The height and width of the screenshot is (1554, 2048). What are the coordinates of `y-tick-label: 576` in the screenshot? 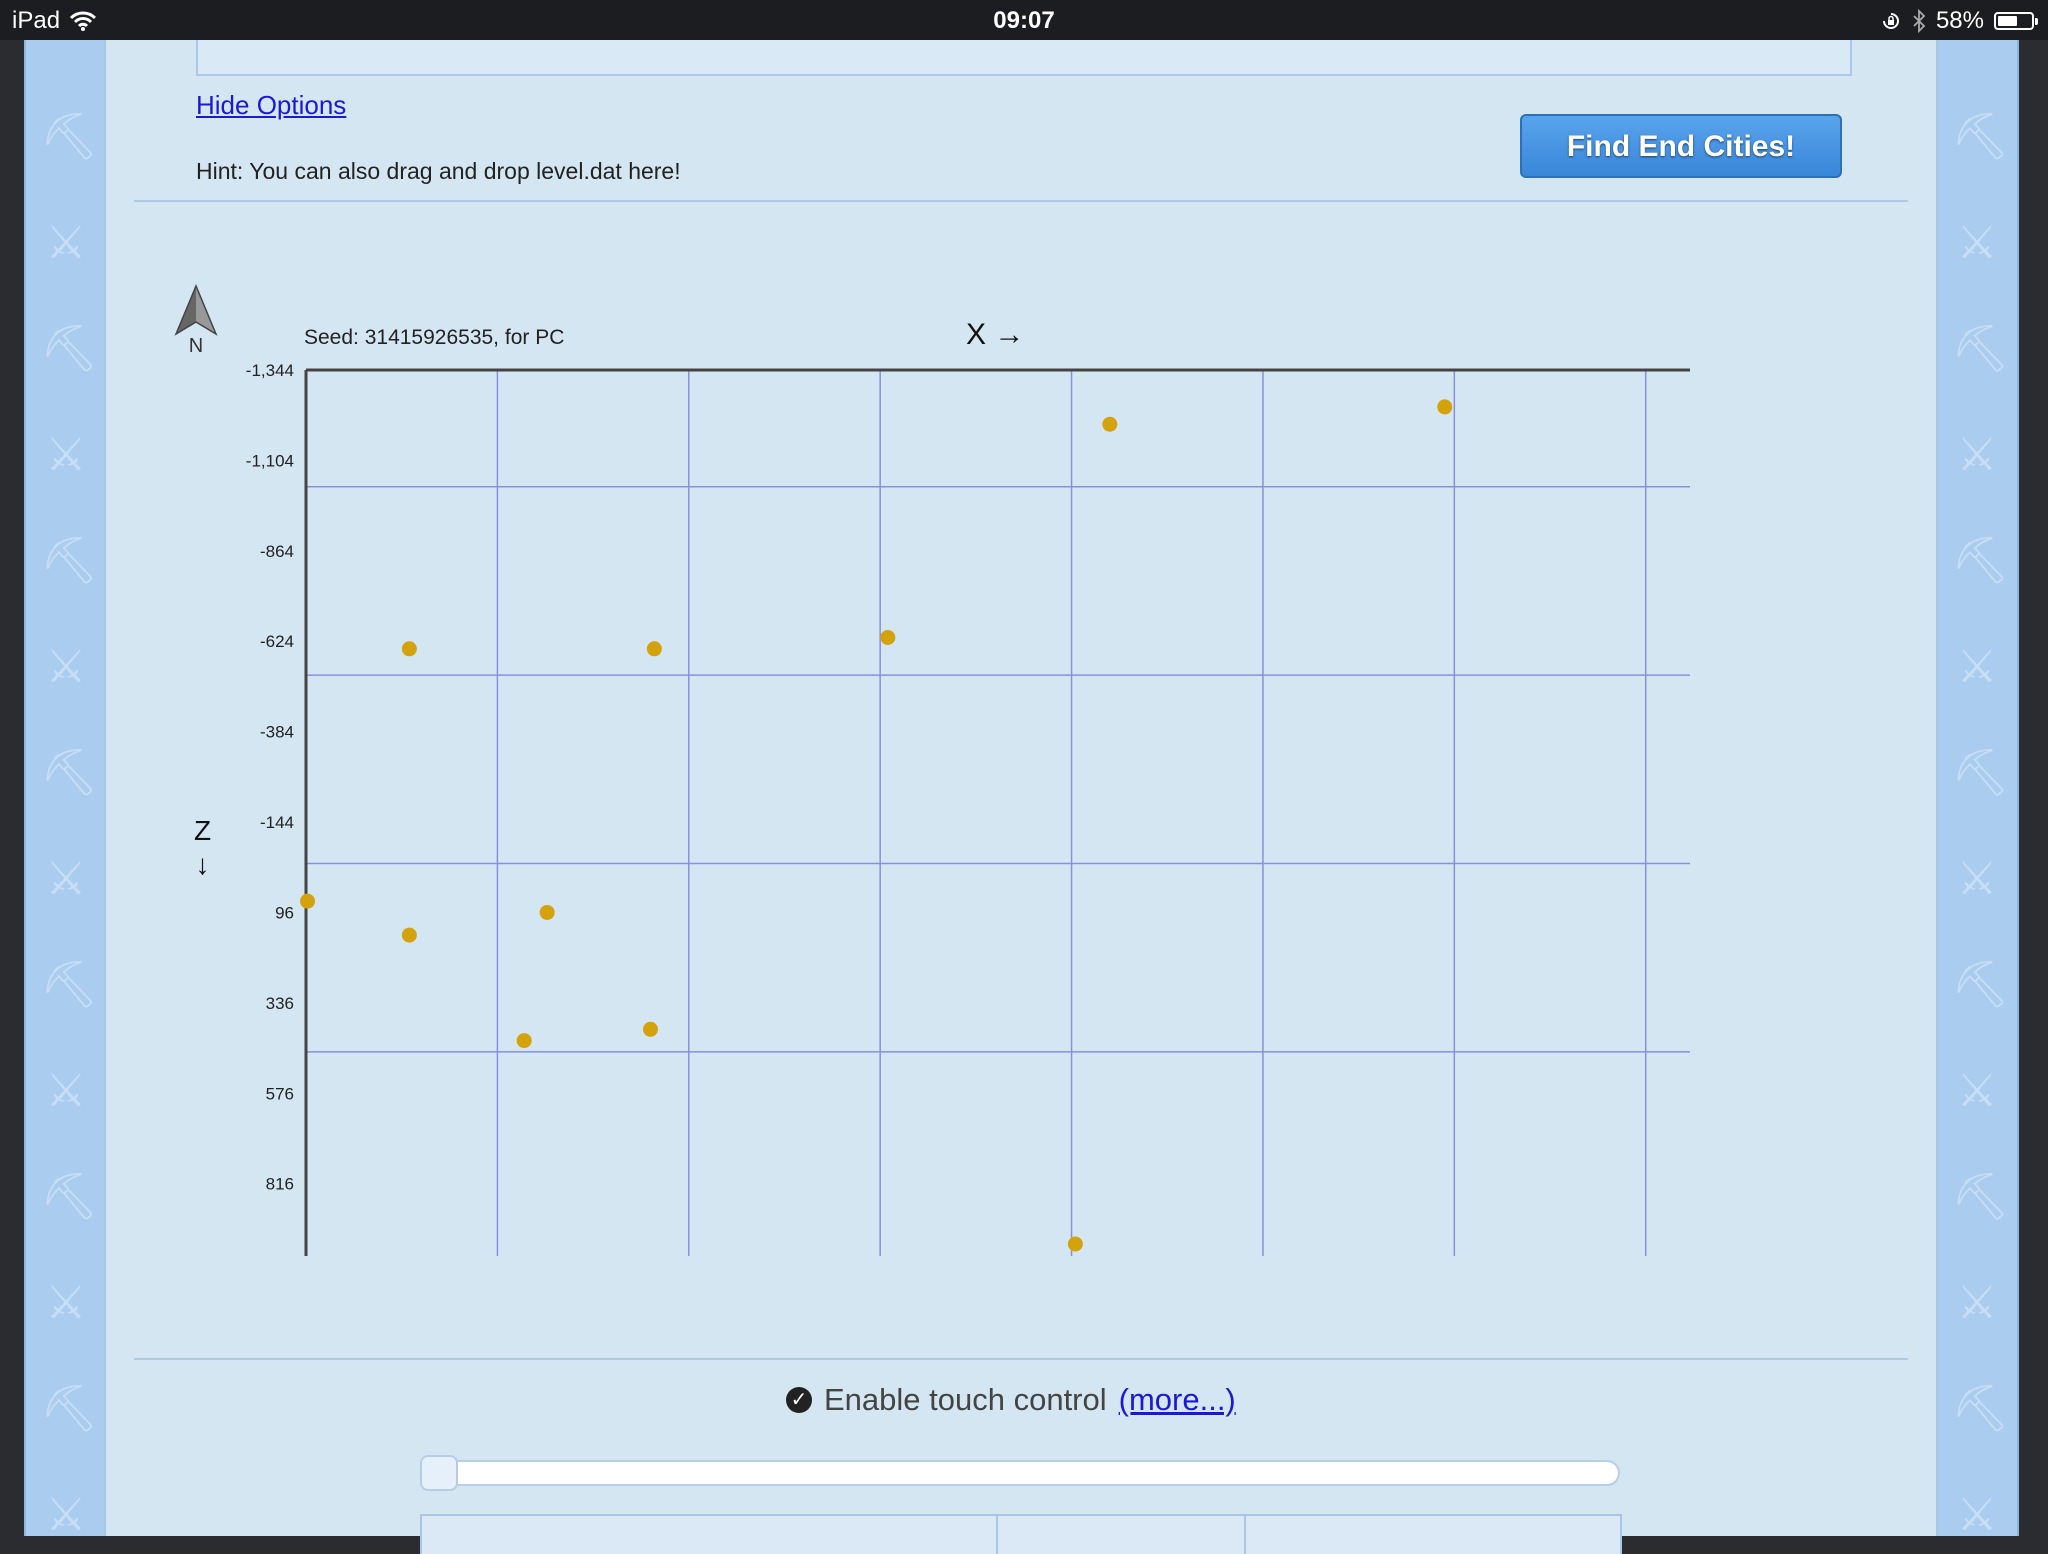 It's located at (280, 1093).